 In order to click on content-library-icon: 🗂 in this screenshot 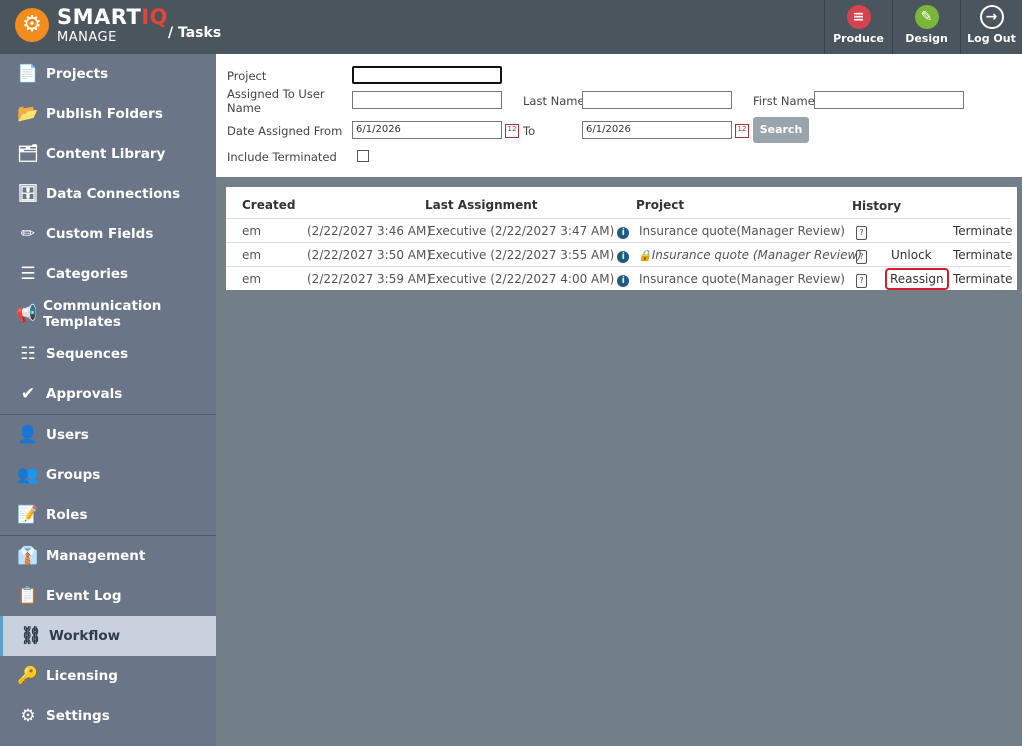, I will do `click(28, 154)`.